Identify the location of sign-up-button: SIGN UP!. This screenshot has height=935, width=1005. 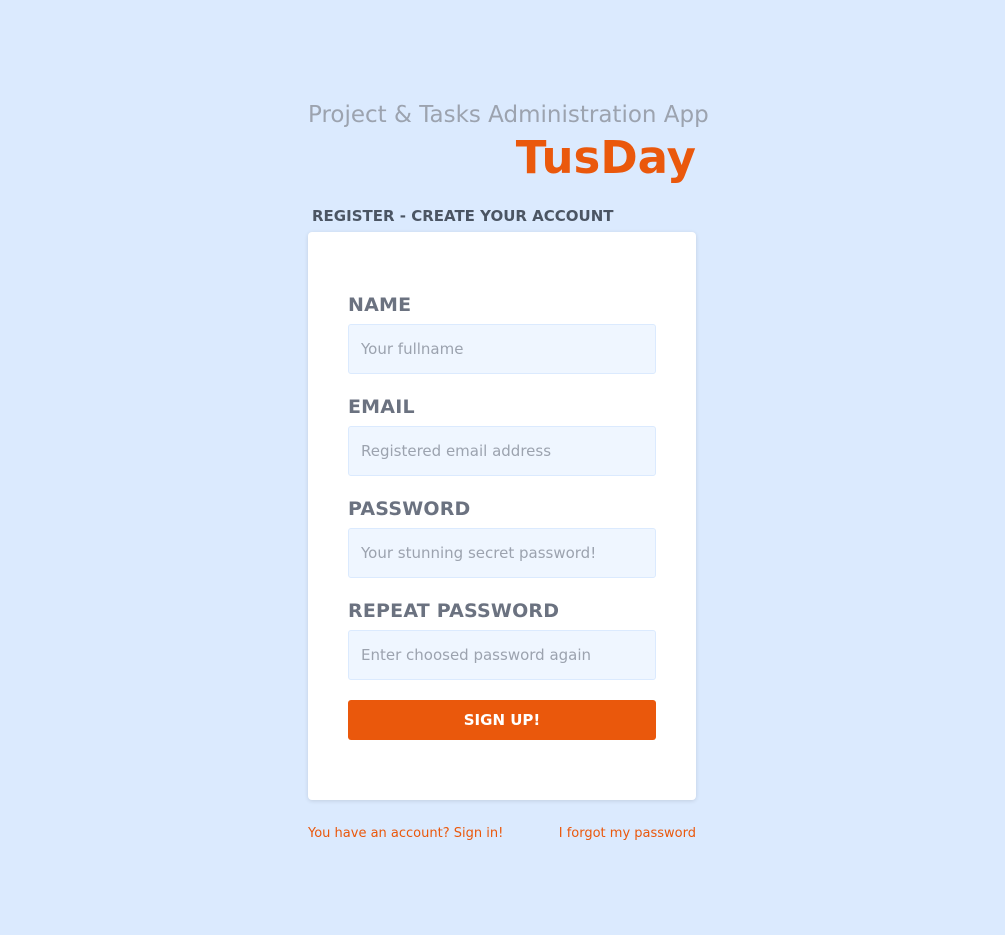
(502, 720).